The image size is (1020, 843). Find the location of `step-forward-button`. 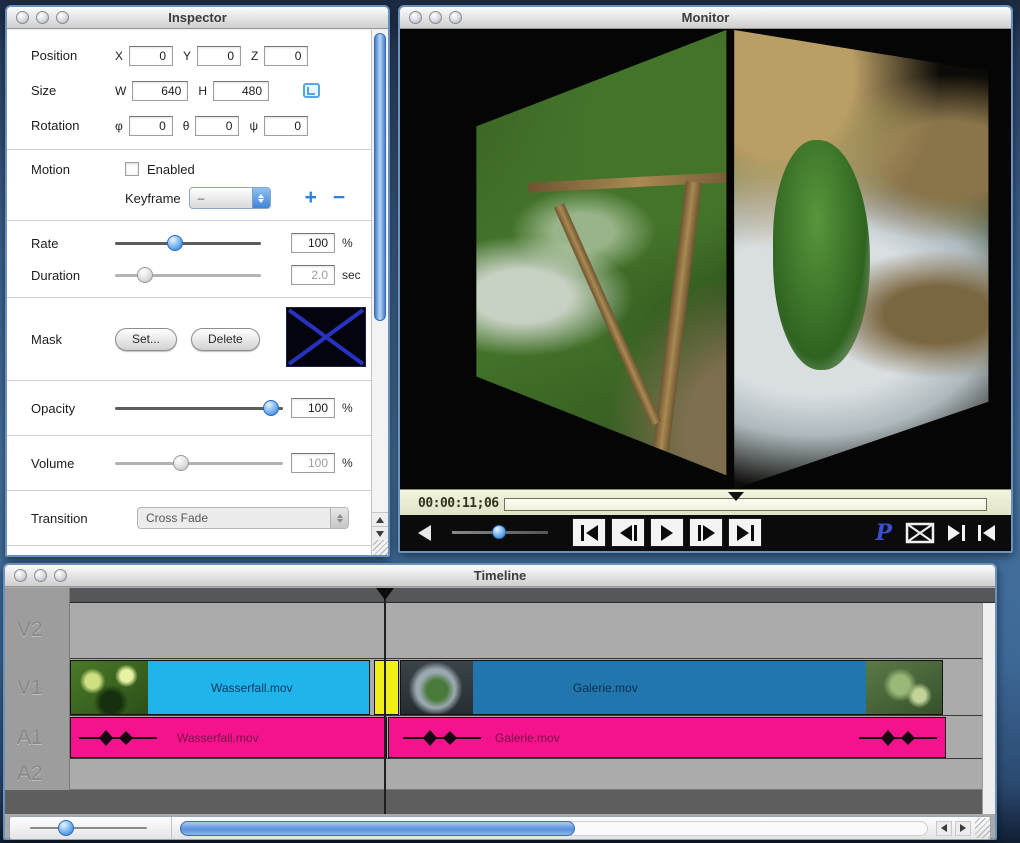

step-forward-button is located at coordinates (706, 532).